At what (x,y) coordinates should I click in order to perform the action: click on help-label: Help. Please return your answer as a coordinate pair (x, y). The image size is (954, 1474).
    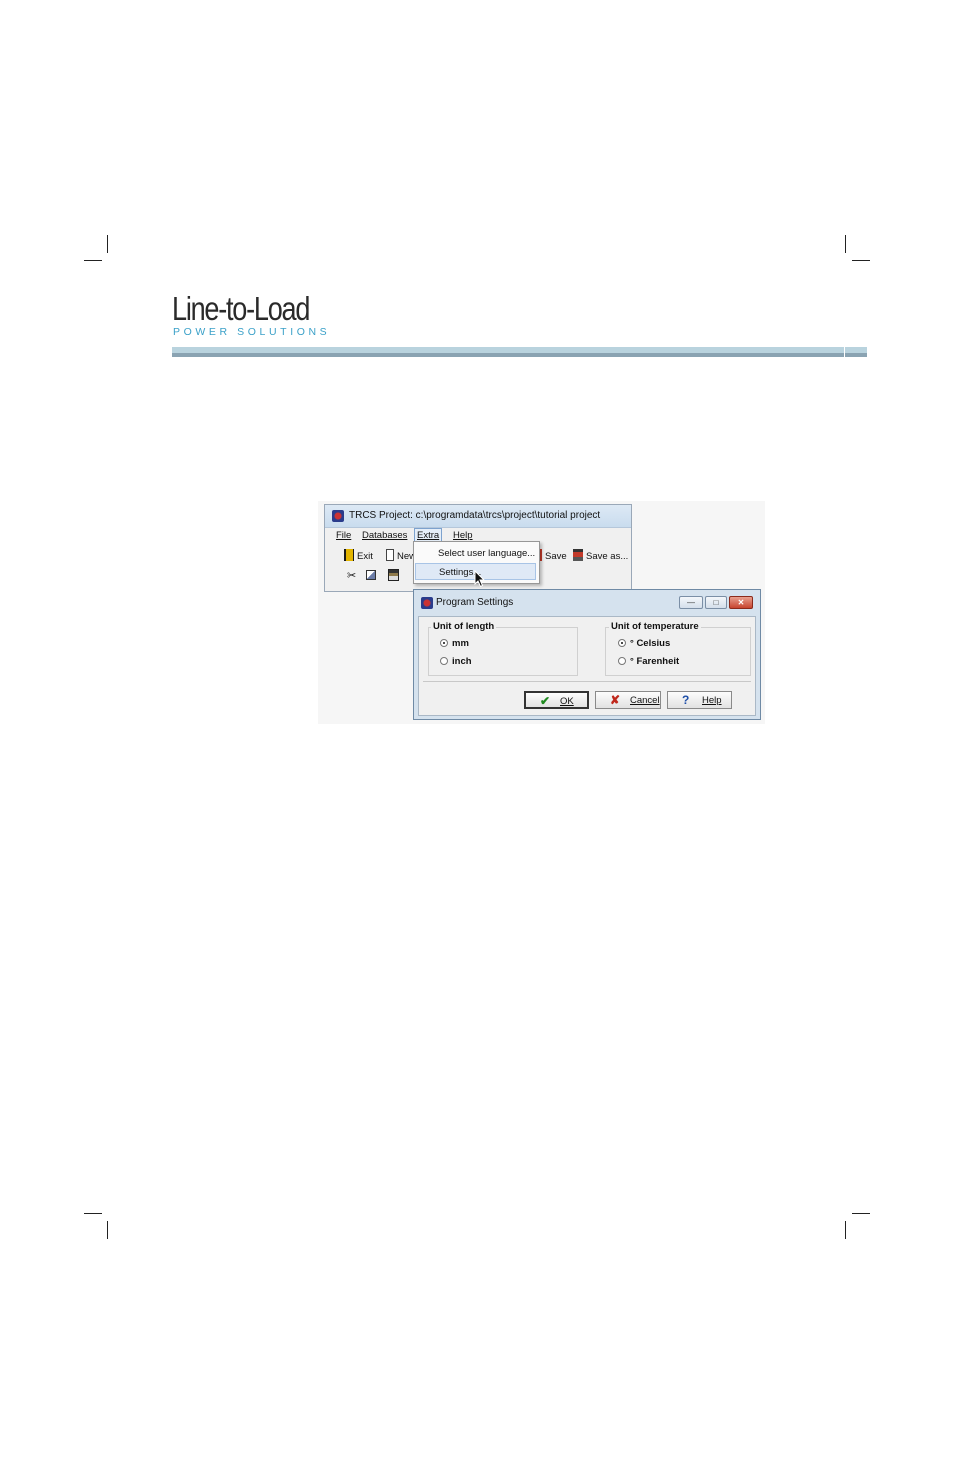
    Looking at the image, I should click on (712, 700).